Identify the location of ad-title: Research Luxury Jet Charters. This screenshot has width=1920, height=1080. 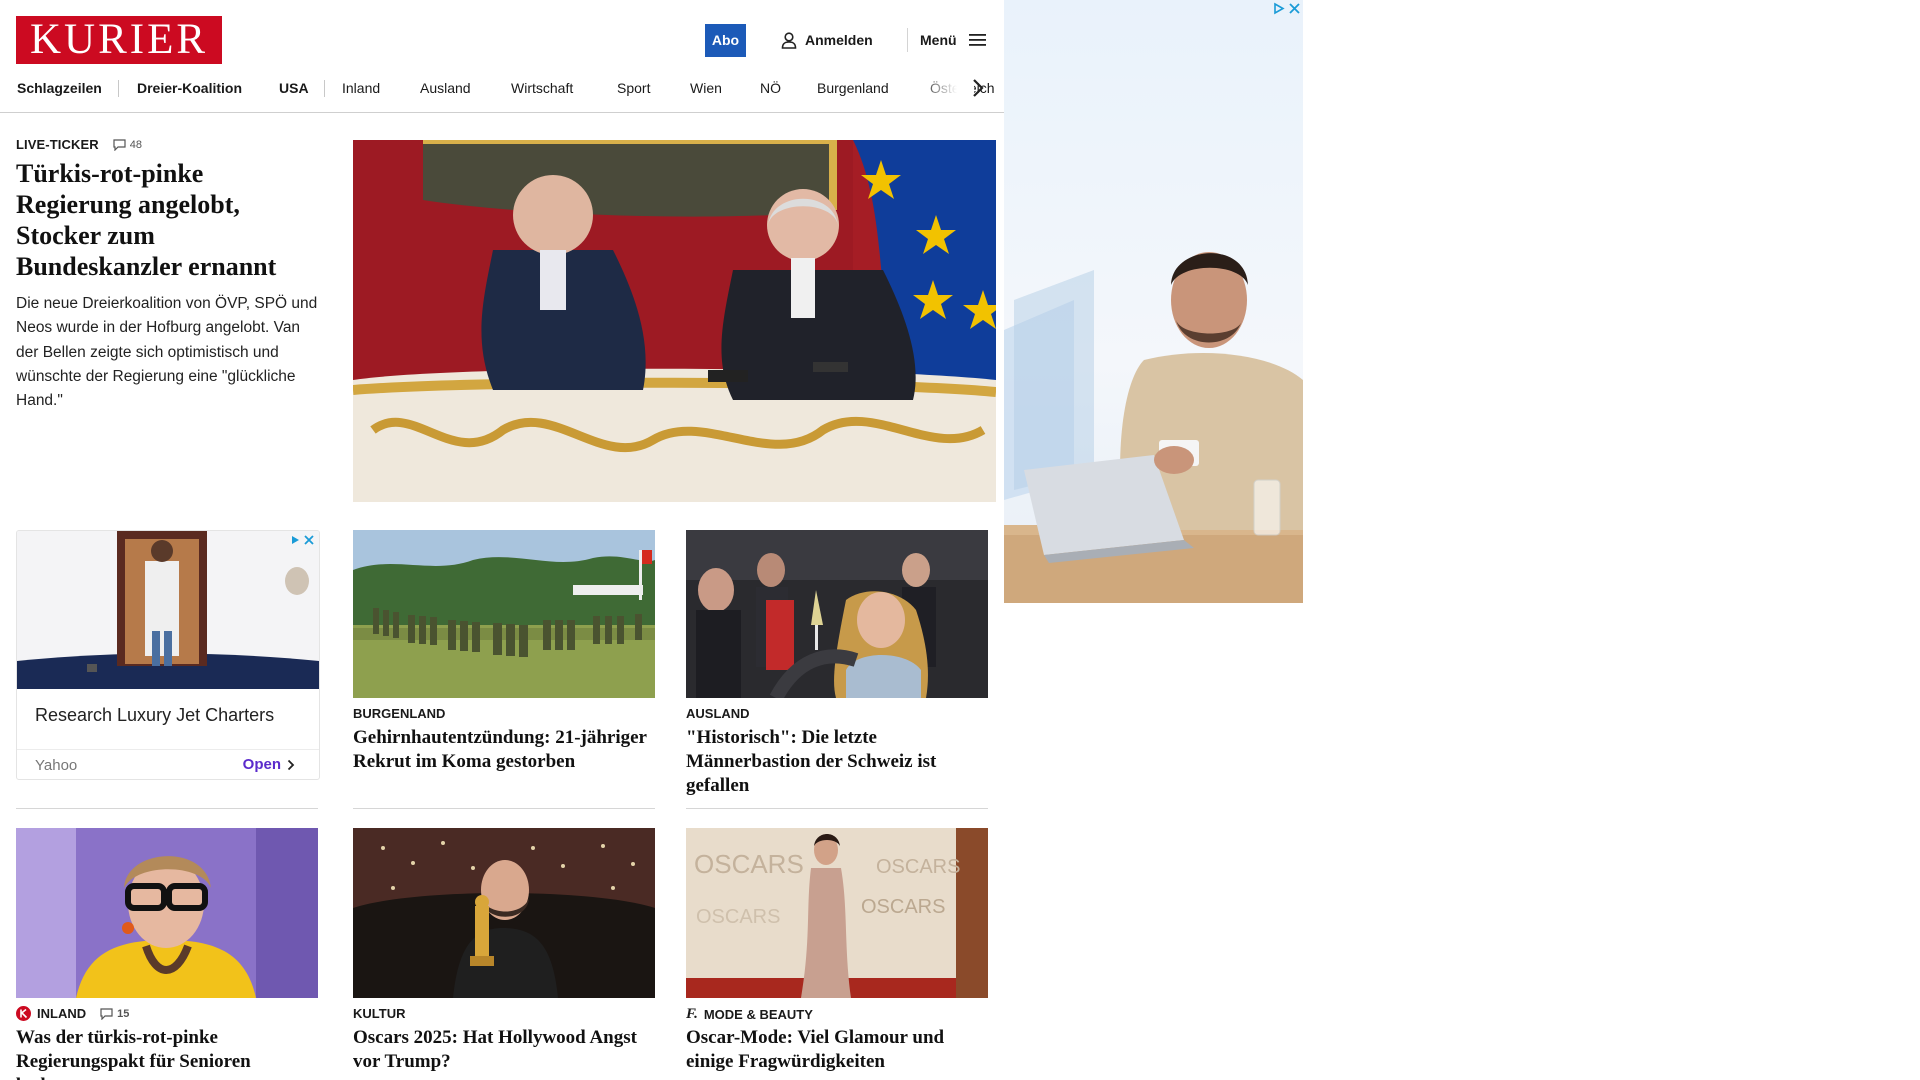
(154, 715).